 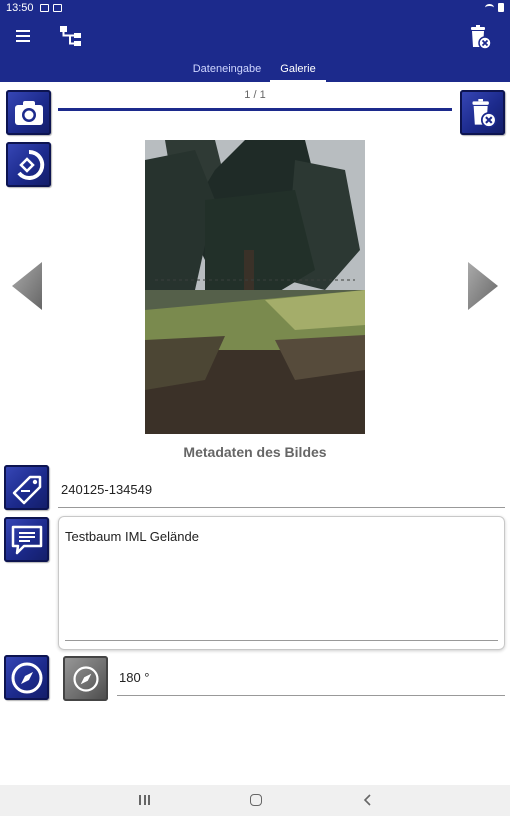 I want to click on delete-image-button, so click(x=482, y=112).